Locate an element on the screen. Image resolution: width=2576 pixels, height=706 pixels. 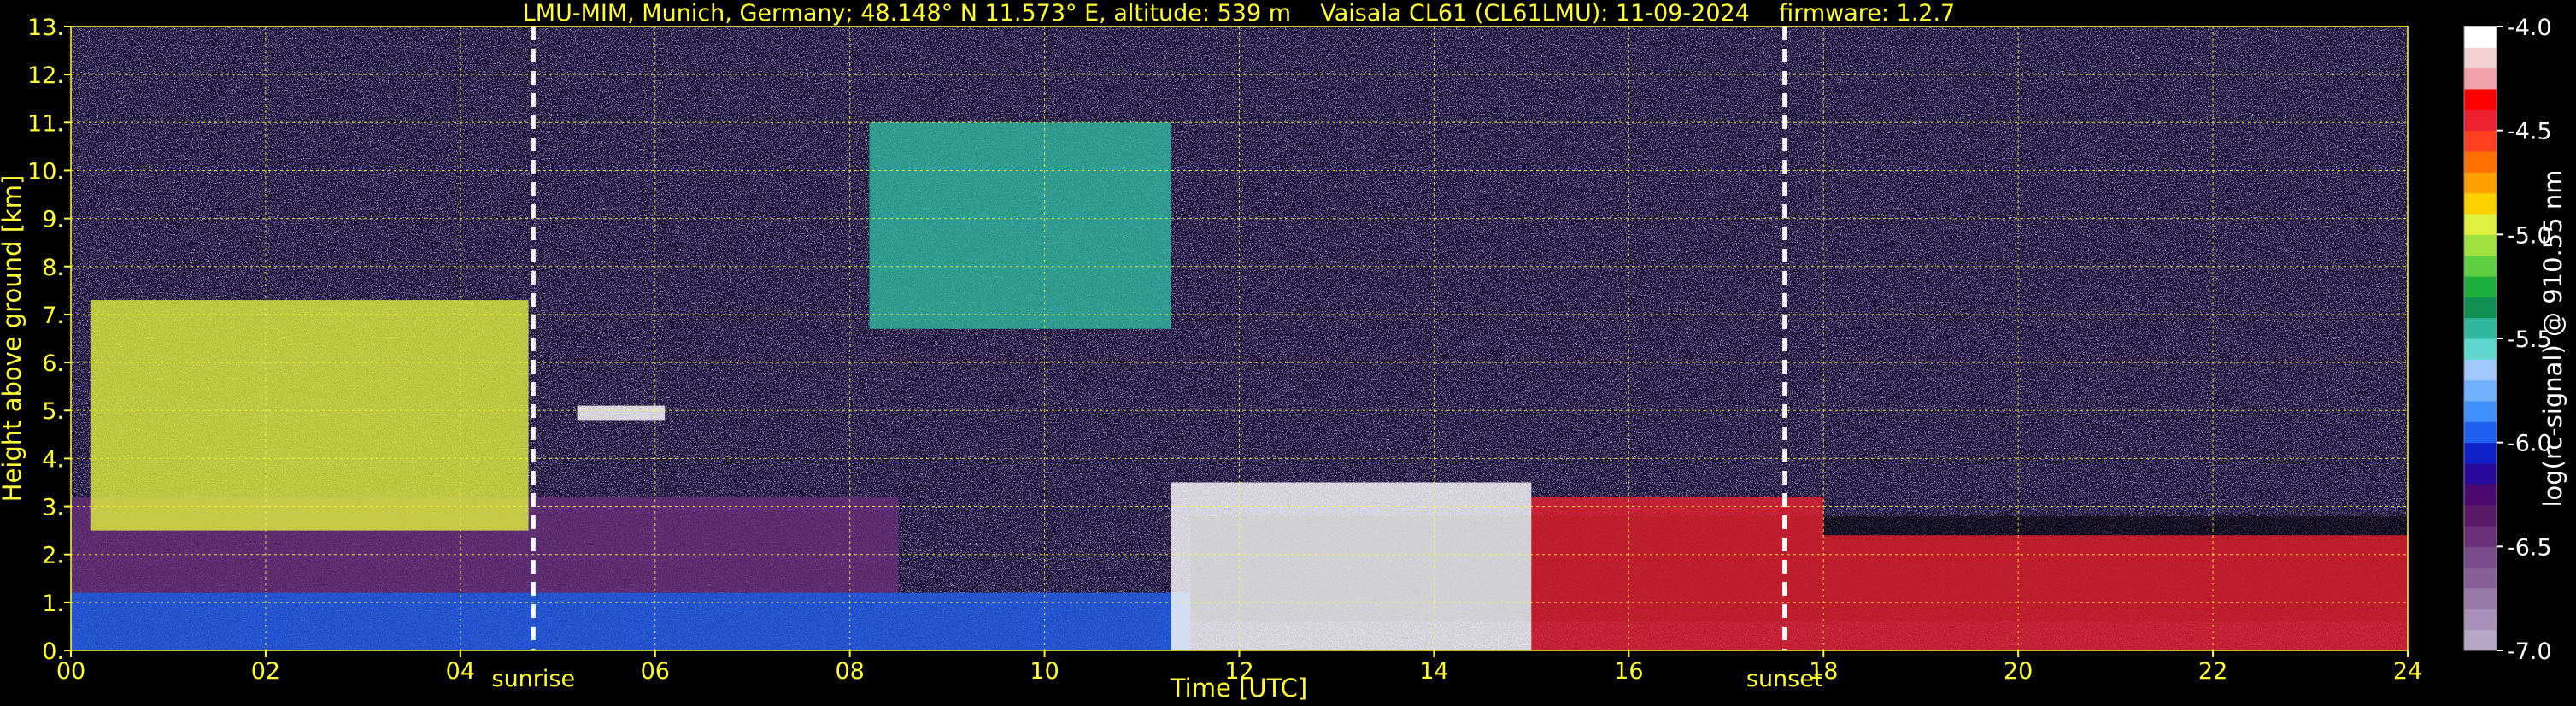
y-tick-label: 3. is located at coordinates (53, 508).